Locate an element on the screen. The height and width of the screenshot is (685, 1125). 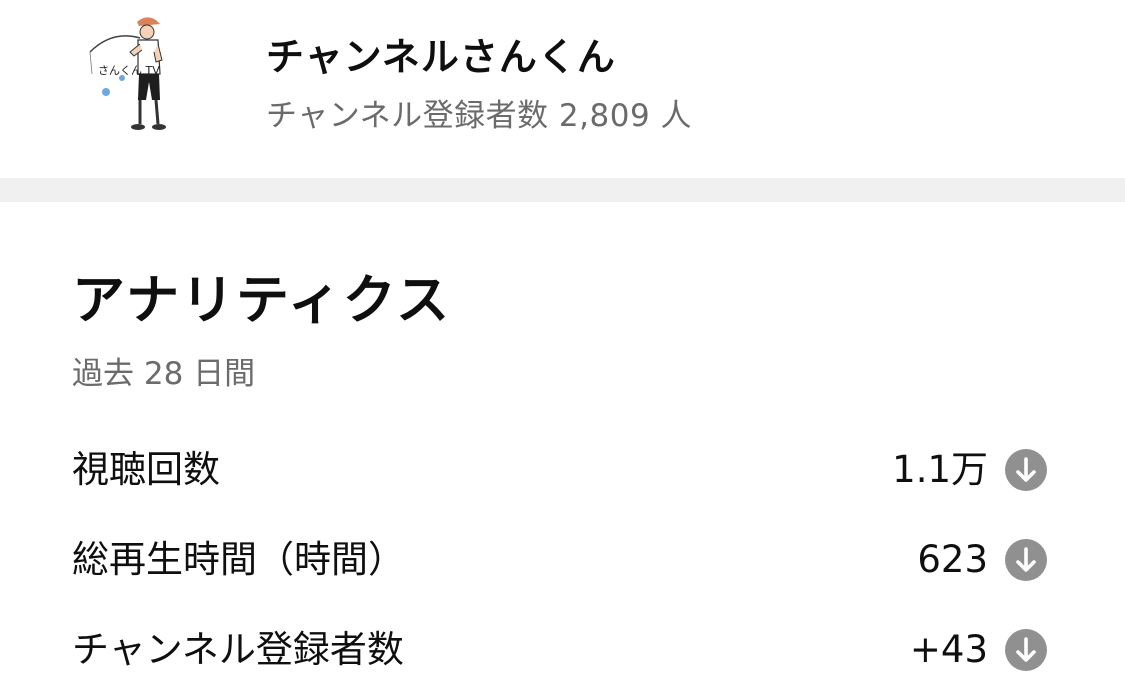
section-divider is located at coordinates (562, 190).